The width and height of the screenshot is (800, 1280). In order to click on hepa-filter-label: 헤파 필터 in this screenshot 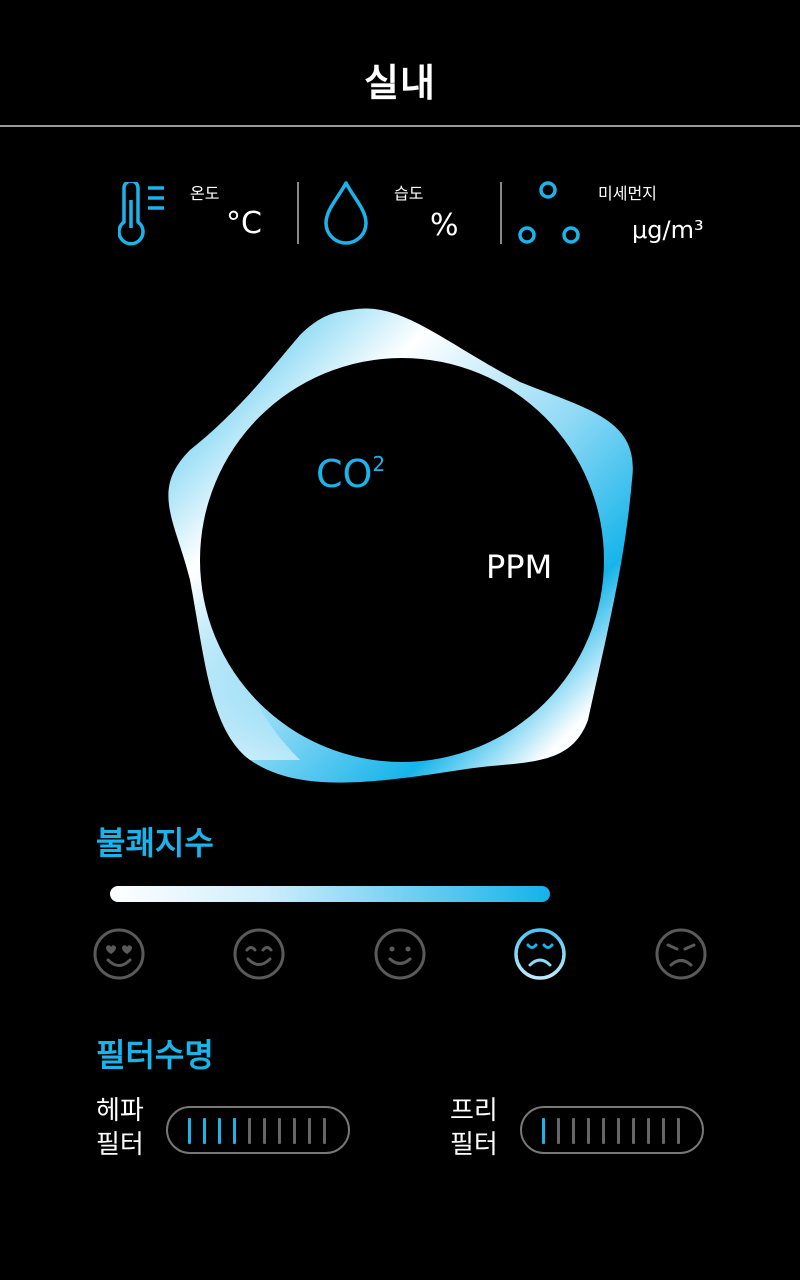, I will do `click(120, 1128)`.